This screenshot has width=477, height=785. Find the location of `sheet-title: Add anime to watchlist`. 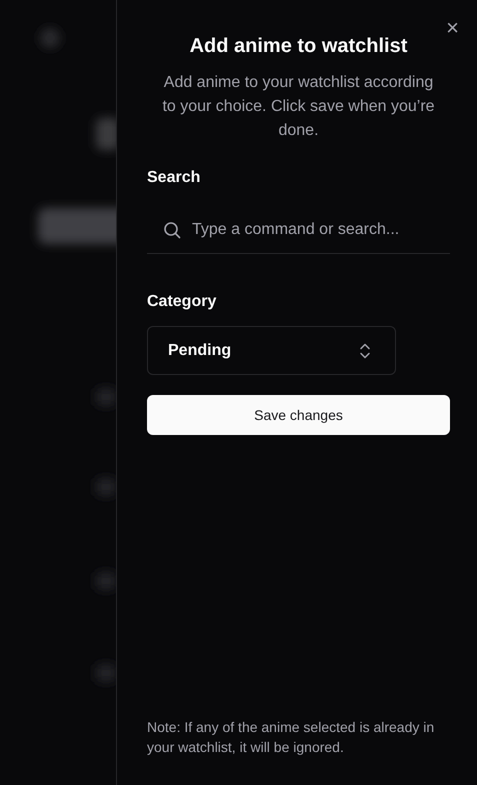

sheet-title: Add anime to watchlist is located at coordinates (298, 46).